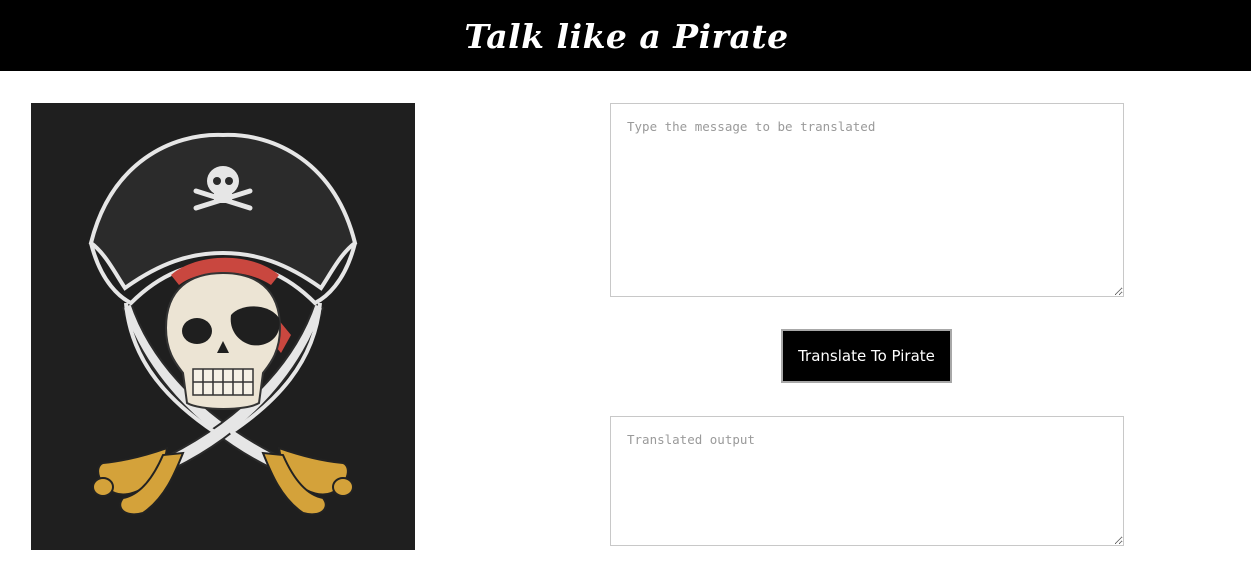 This screenshot has height=577, width=1251. I want to click on app-header: Talk like a Pirate, so click(625, 35).